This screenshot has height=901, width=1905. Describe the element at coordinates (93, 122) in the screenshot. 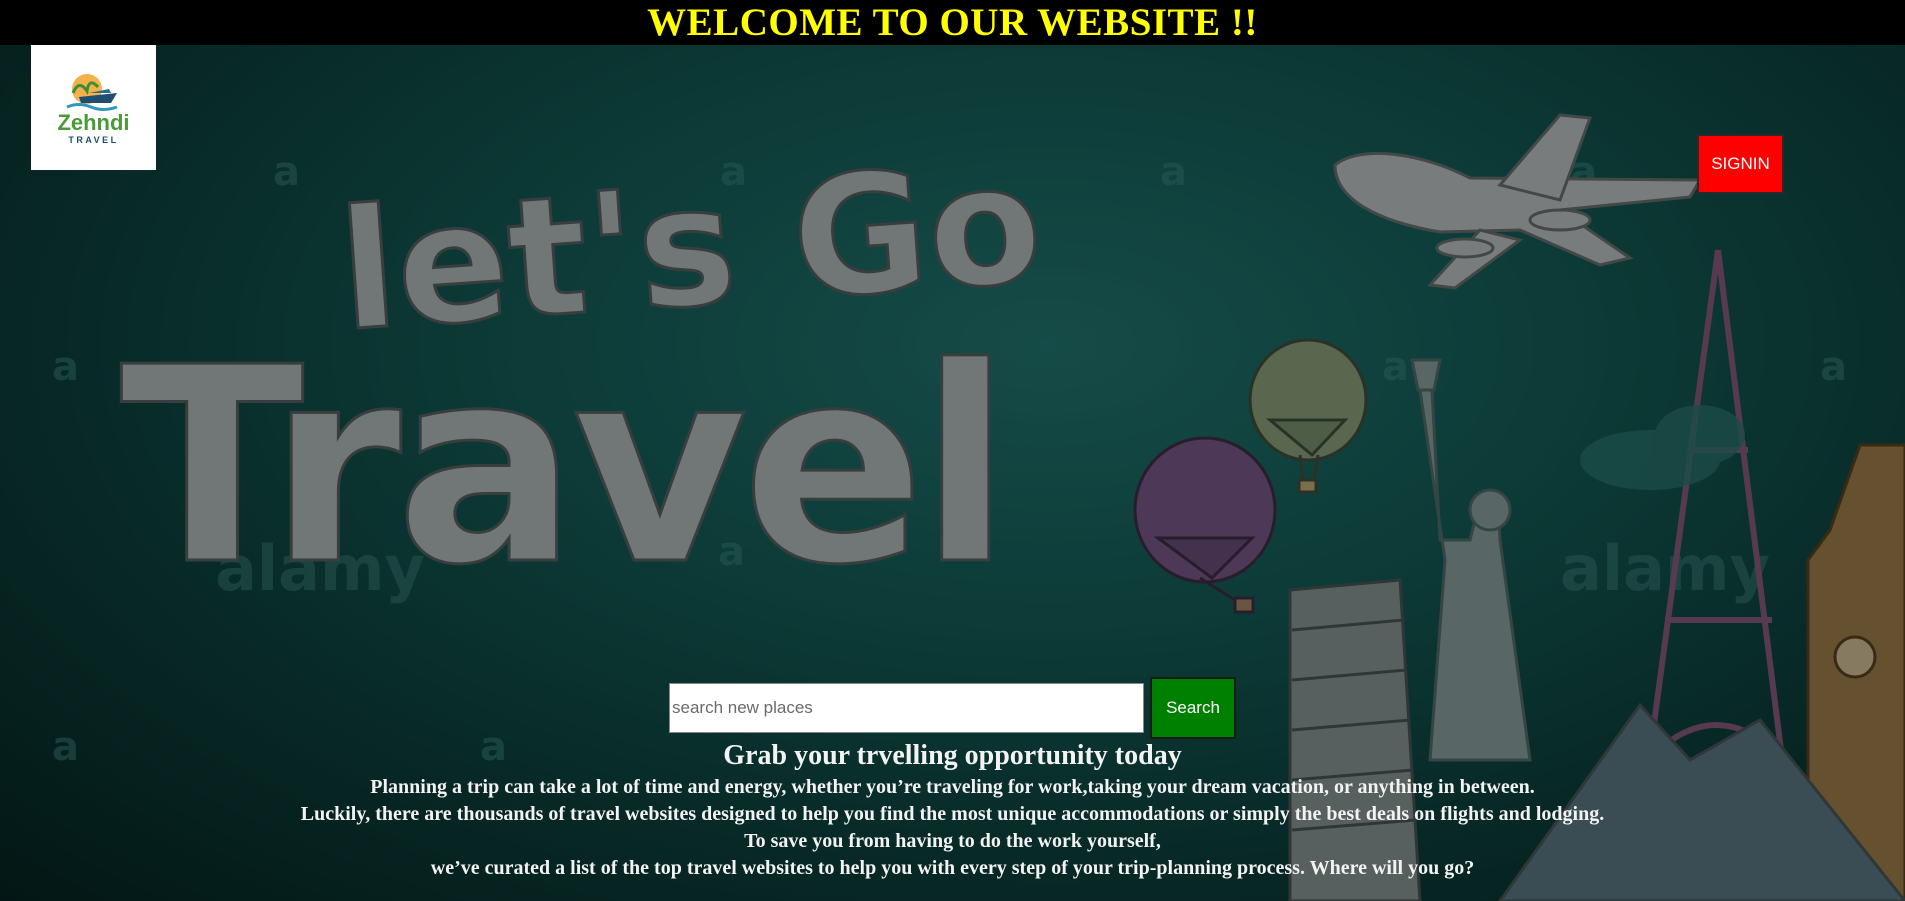

I see `logo-name: Zehndi` at that location.